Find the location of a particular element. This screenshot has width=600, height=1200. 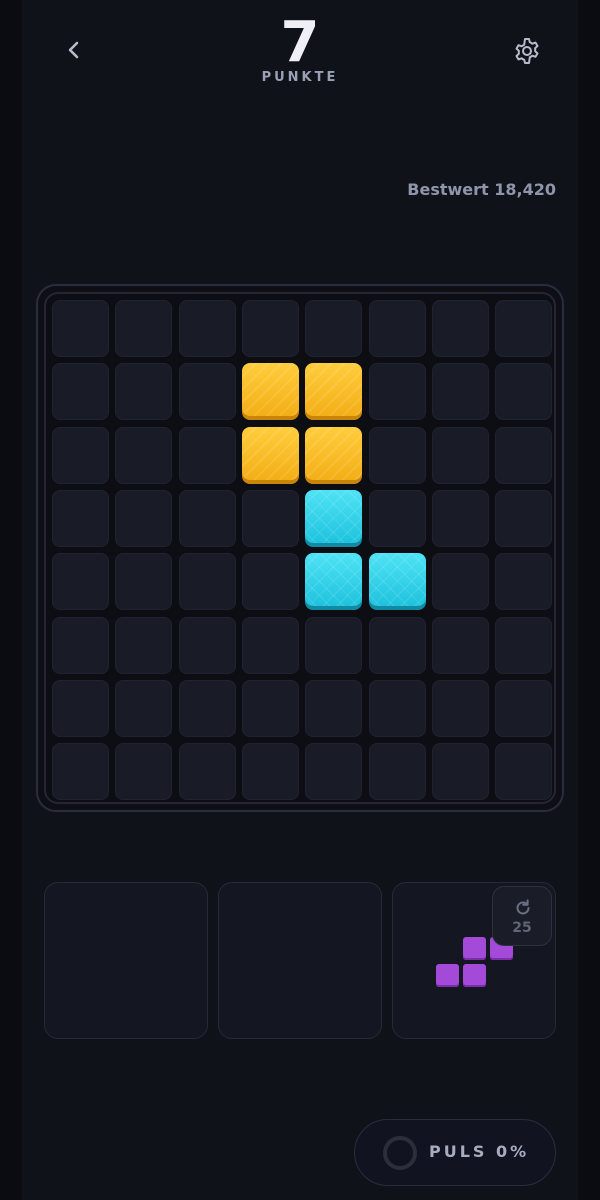

gear-icon is located at coordinates (527, 51).